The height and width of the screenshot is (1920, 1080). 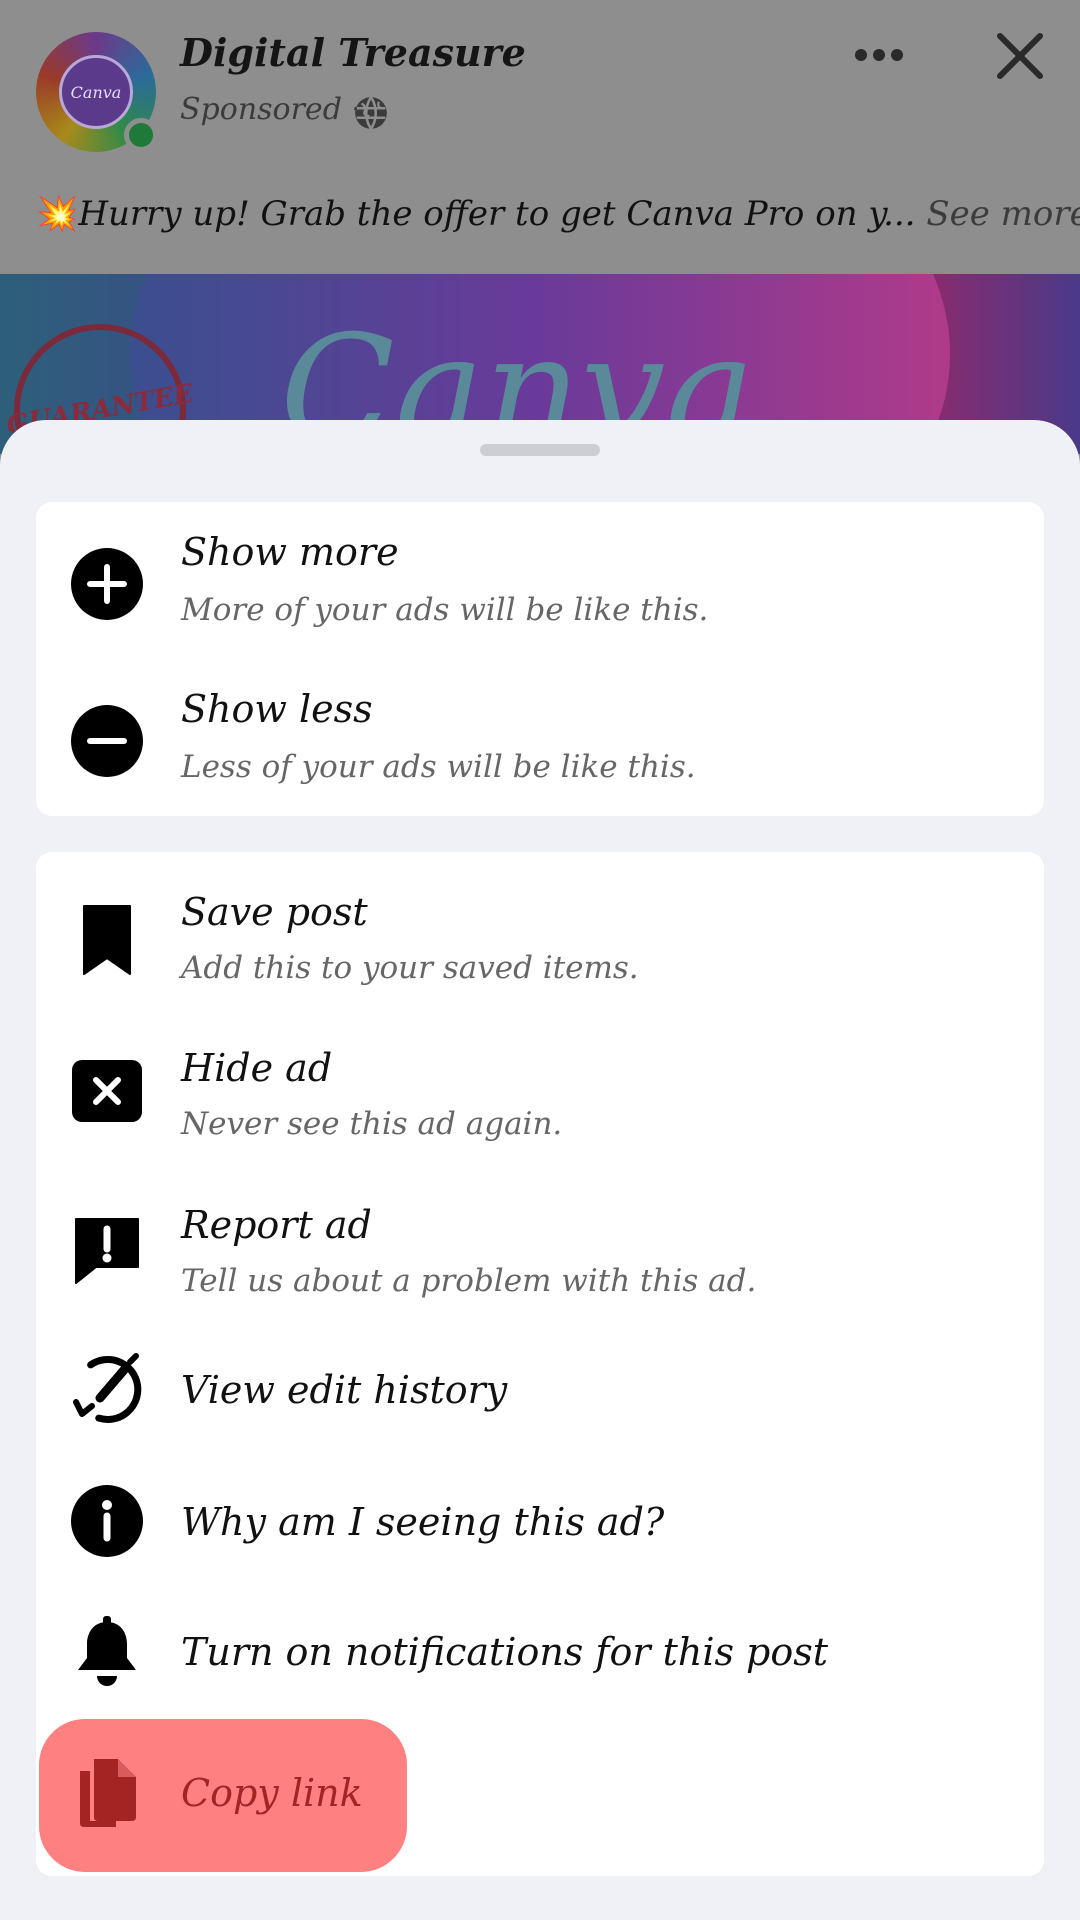 What do you see at coordinates (107, 1251) in the screenshot?
I see `report-icon` at bounding box center [107, 1251].